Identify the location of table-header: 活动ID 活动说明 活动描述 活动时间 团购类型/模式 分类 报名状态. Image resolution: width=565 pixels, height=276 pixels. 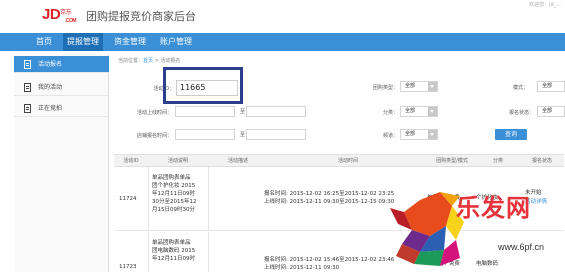
(339, 160).